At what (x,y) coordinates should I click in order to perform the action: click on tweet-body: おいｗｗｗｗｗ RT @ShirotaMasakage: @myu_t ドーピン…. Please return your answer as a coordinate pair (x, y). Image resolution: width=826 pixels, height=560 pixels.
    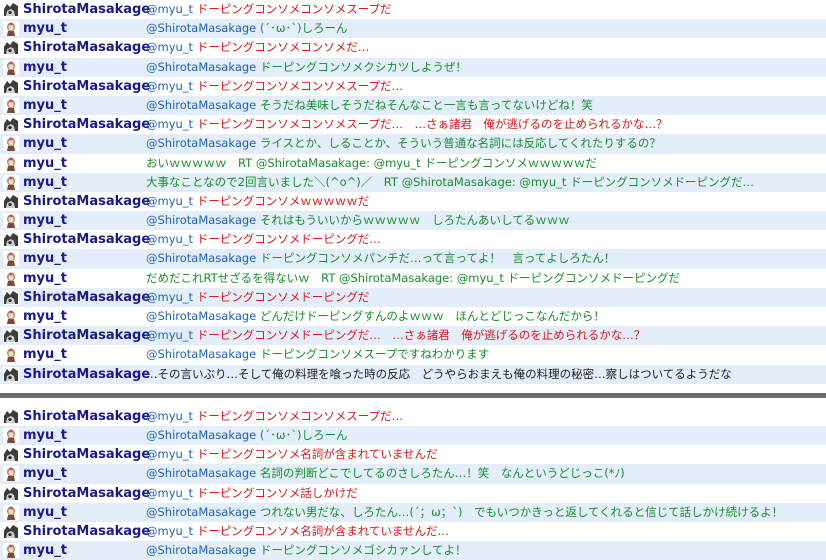
    Looking at the image, I should click on (371, 162).